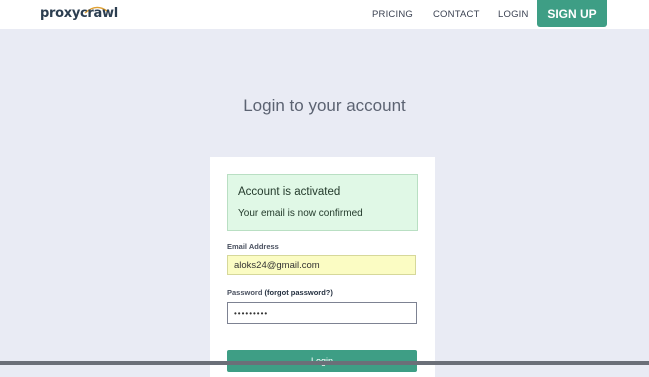  Describe the element at coordinates (289, 192) in the screenshot. I see `alert-title: Account is activated` at that location.